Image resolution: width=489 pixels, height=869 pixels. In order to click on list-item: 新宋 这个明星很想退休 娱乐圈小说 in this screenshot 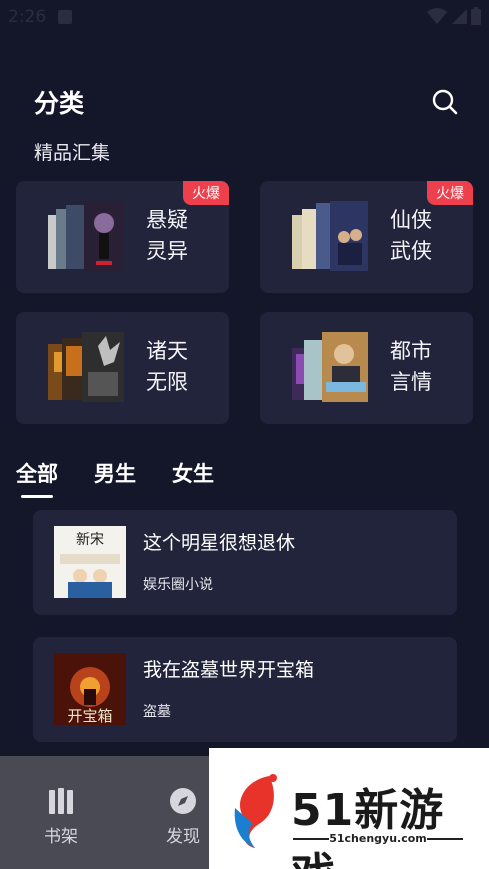, I will do `click(245, 562)`.